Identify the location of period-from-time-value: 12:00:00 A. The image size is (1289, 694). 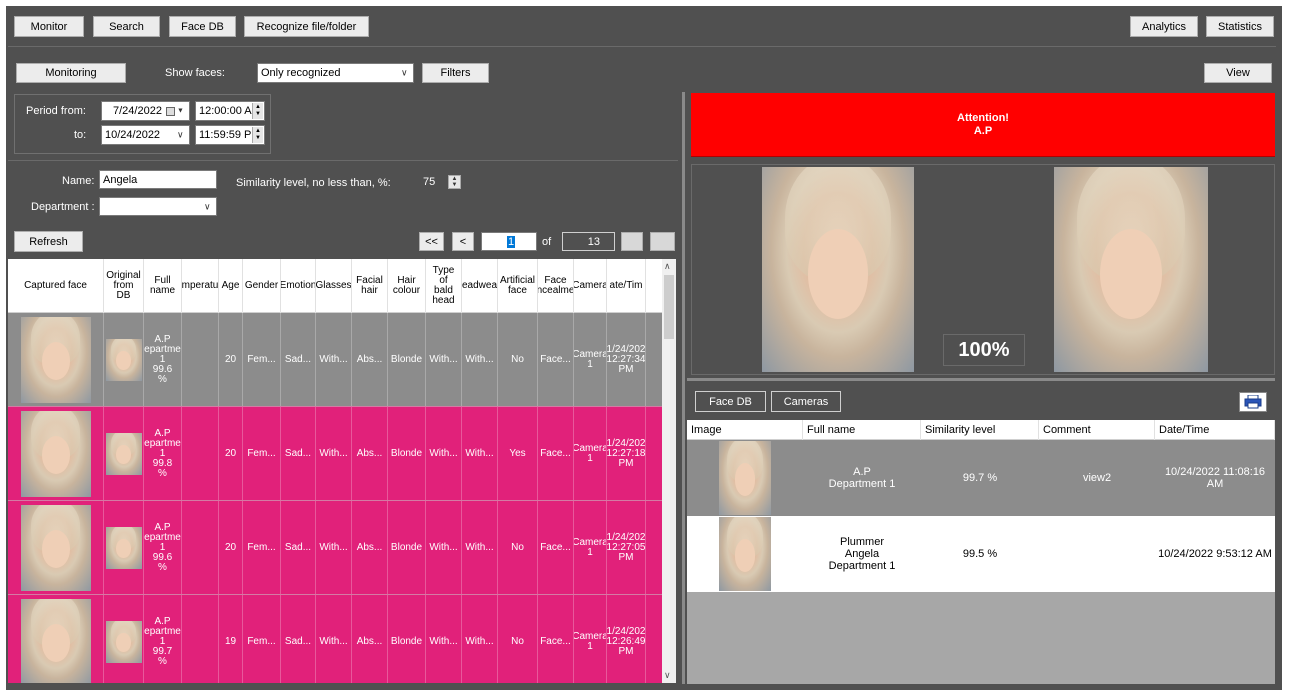
(225, 111).